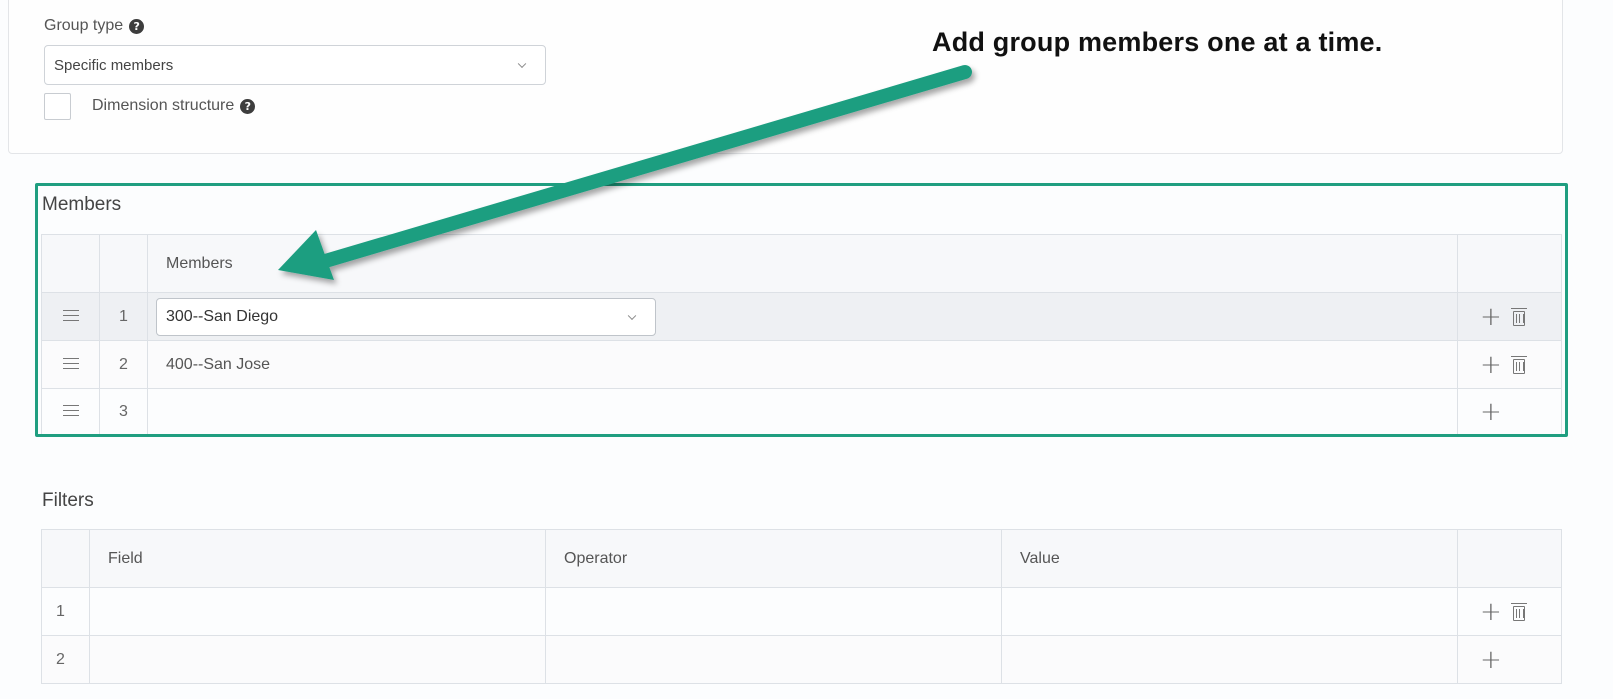  I want to click on annotation-text: Add group members one at a time., so click(1157, 42).